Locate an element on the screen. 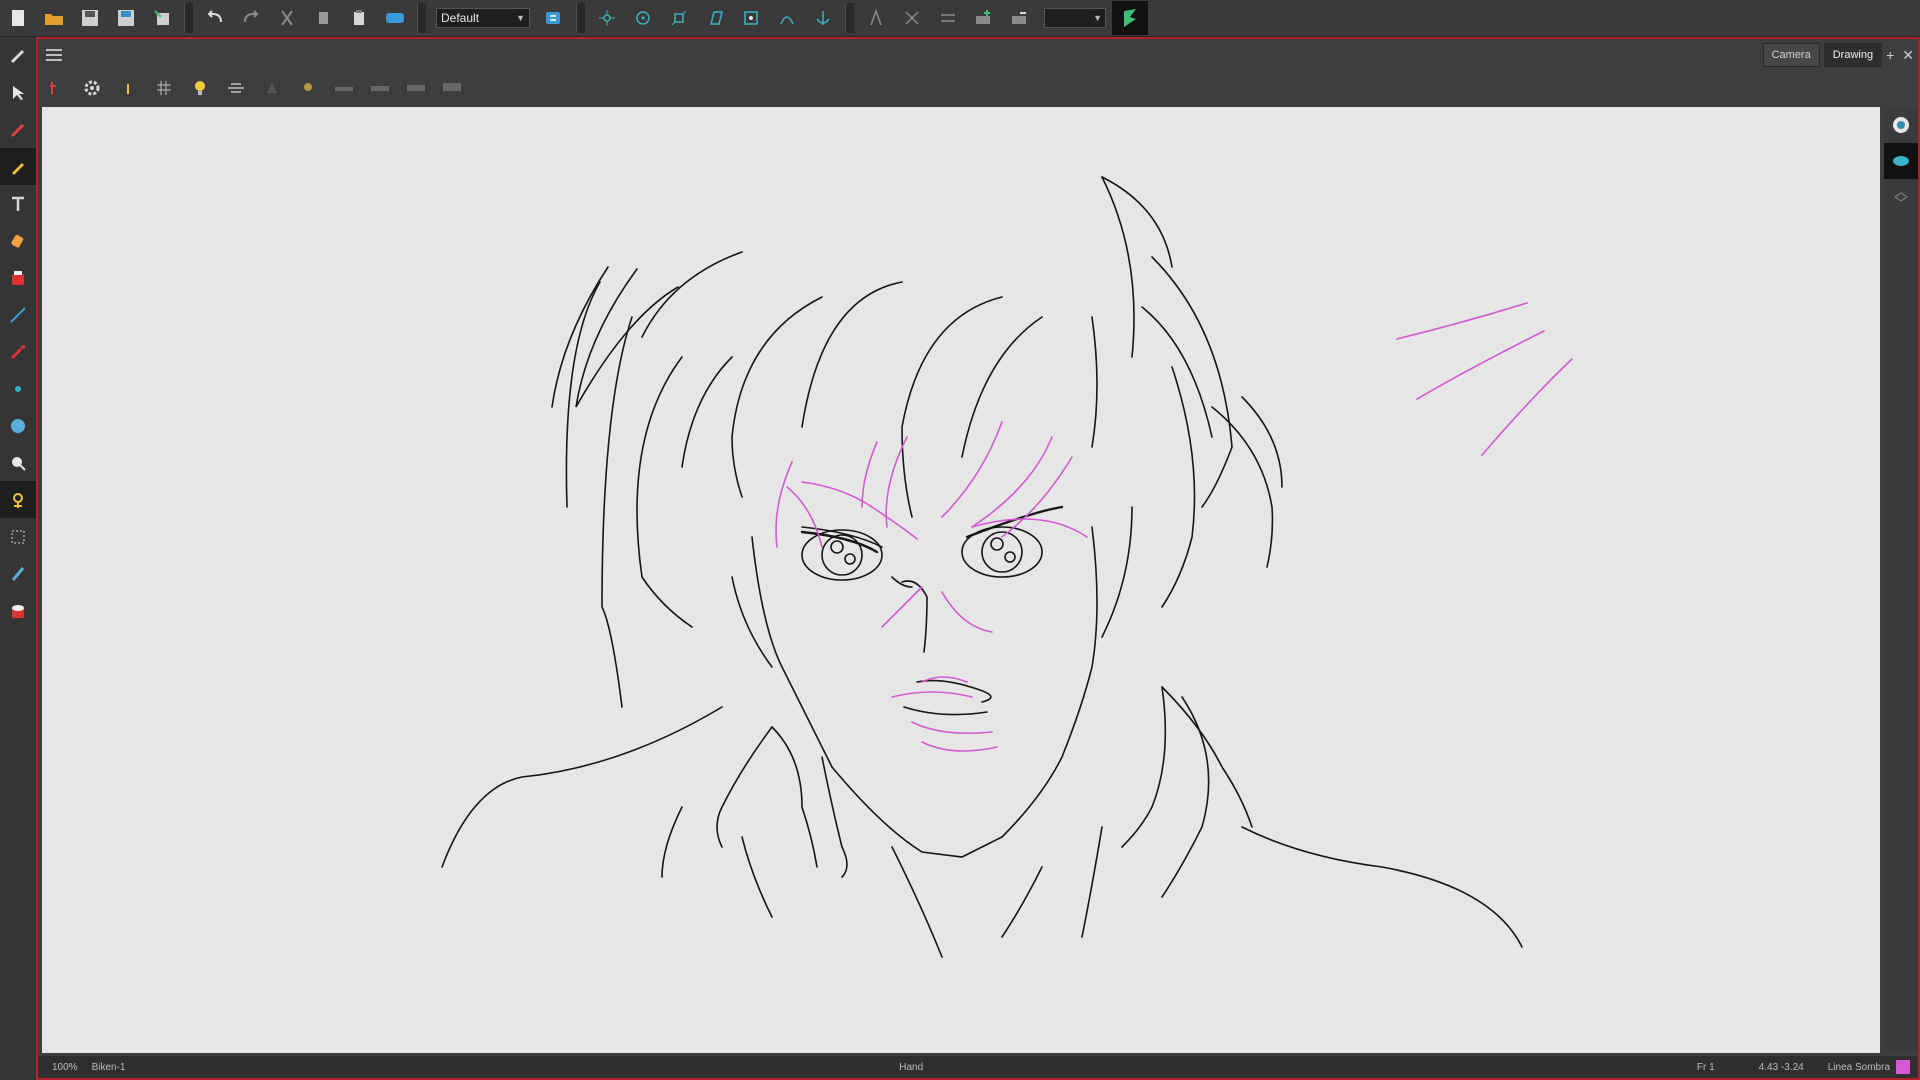 The image size is (1920, 1080). tools-toolbar is located at coordinates (18, 558).